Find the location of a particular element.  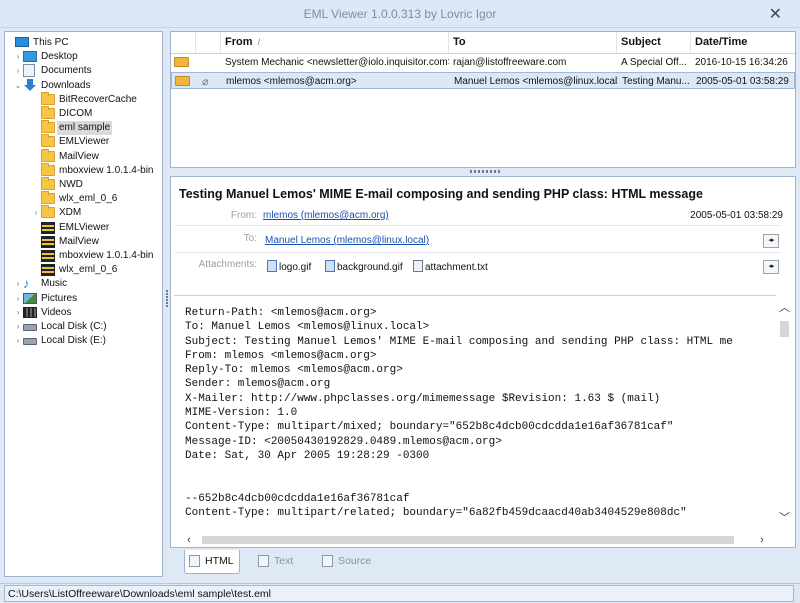

tree-item: › Local Disk (E:) is located at coordinates (83, 341).